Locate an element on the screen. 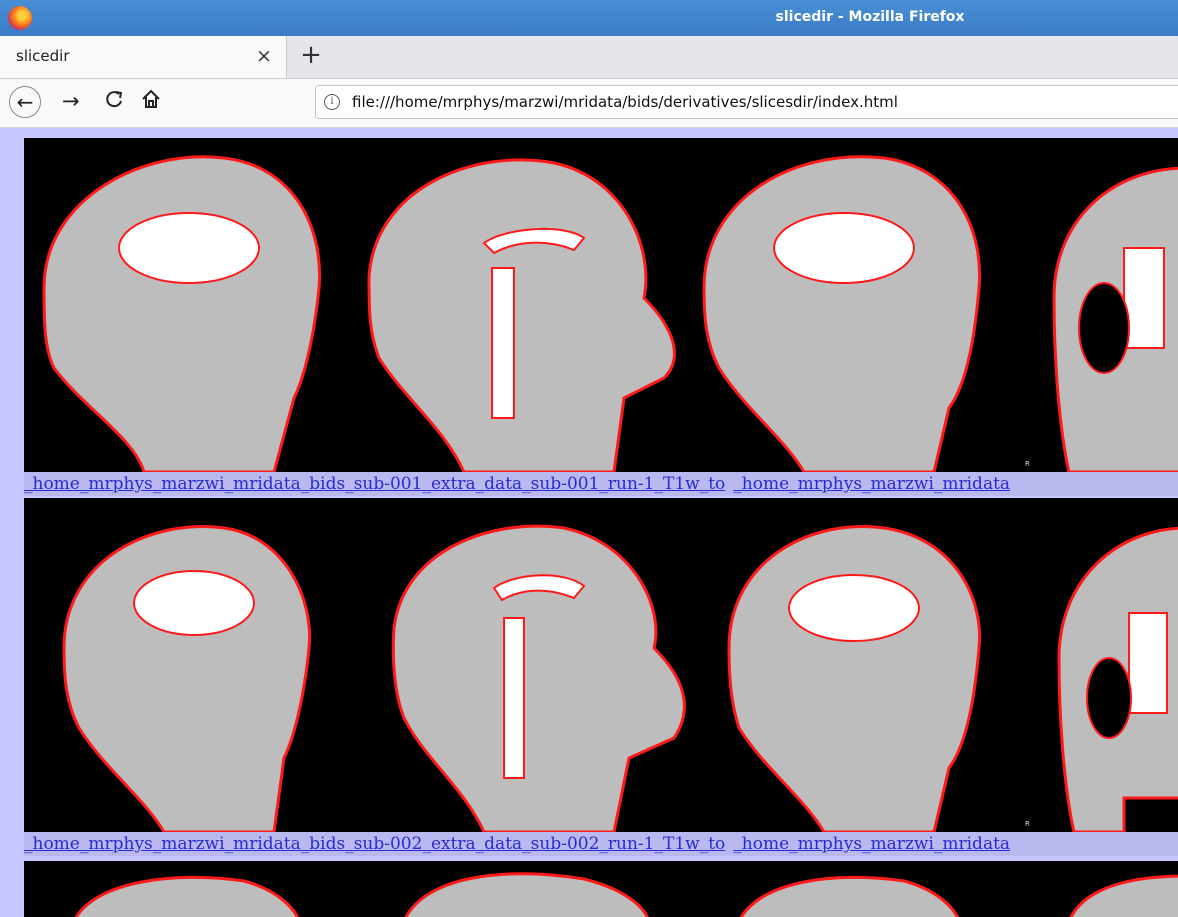 This screenshot has height=917, width=1178. tab-label: slicedir is located at coordinates (43, 56).